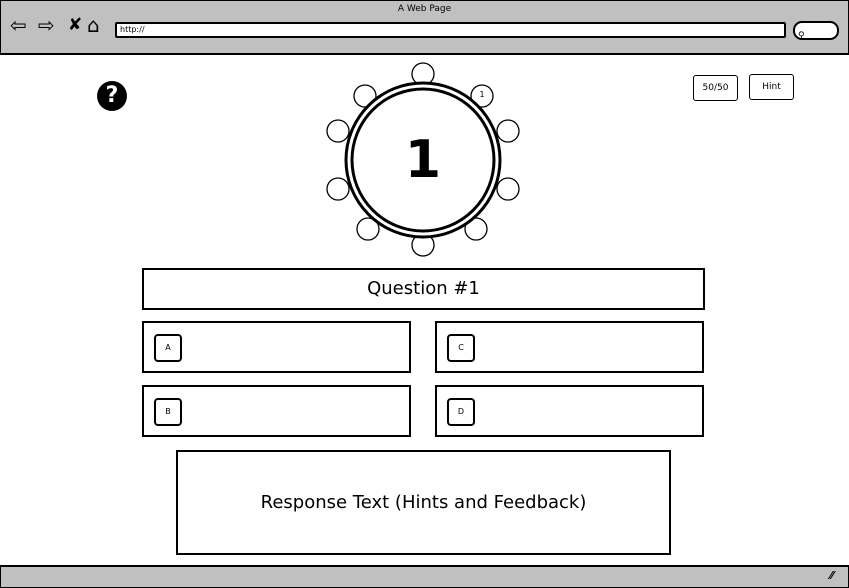  What do you see at coordinates (423, 289) in the screenshot?
I see `question-box: Question #1` at bounding box center [423, 289].